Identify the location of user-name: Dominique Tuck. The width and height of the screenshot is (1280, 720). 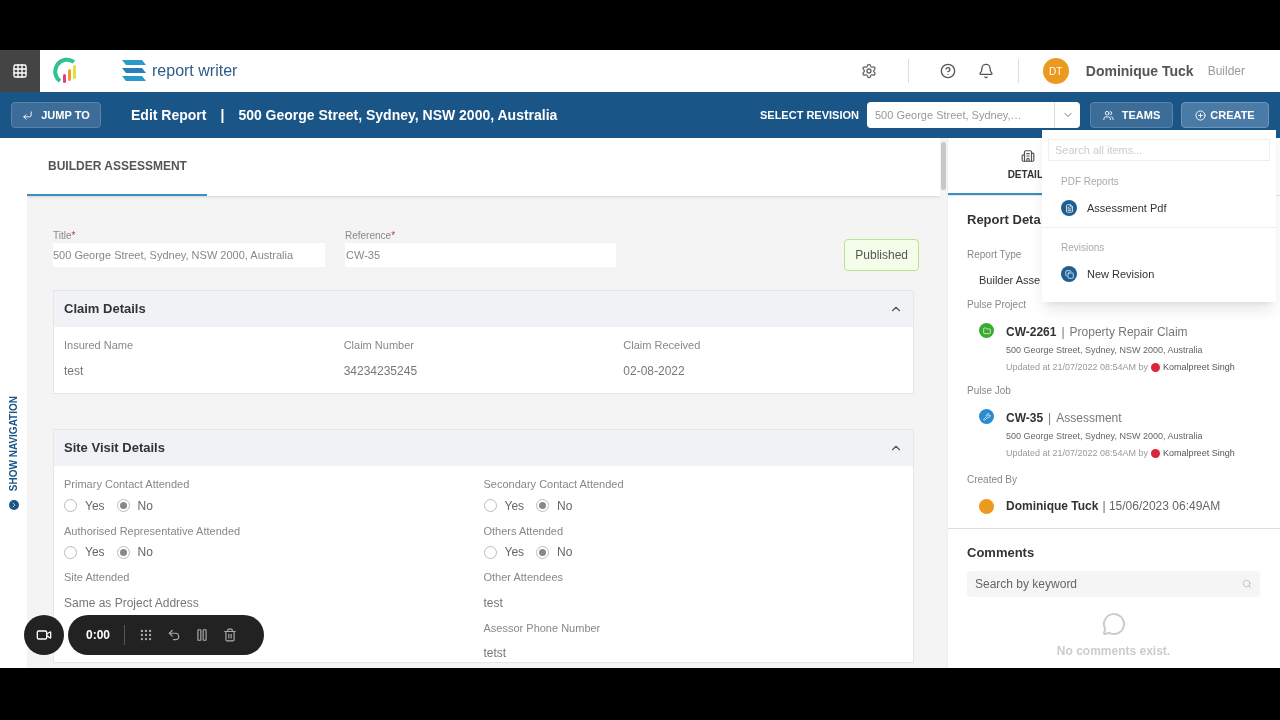
(1139, 71).